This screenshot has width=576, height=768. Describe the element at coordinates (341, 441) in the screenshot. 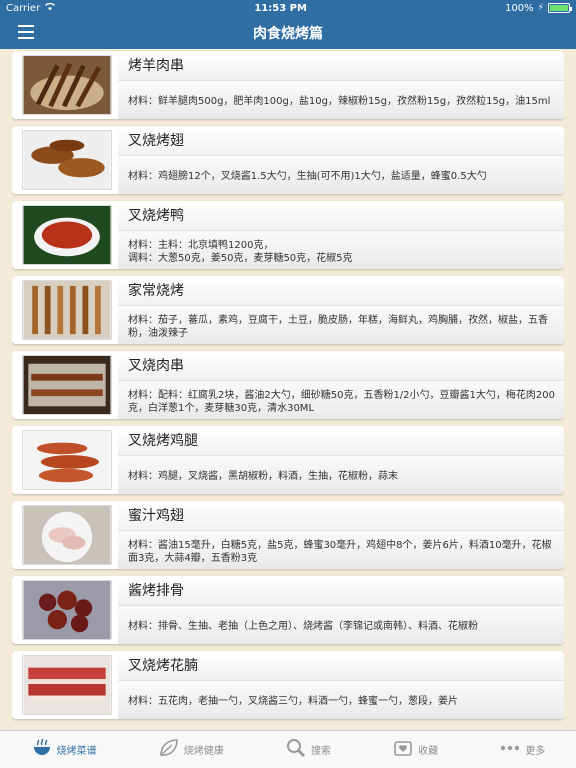

I see `recipe-title: 叉烧烤鸡腿` at that location.